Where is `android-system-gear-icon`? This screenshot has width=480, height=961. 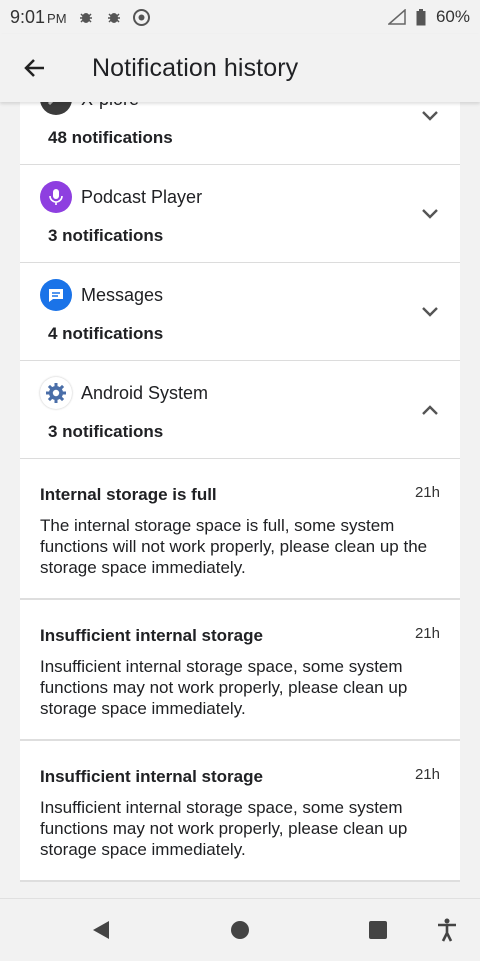 android-system-gear-icon is located at coordinates (56, 393).